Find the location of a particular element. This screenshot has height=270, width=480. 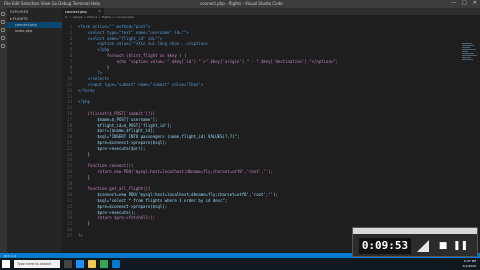

clock-time: 9:47 PM is located at coordinates (469, 261).